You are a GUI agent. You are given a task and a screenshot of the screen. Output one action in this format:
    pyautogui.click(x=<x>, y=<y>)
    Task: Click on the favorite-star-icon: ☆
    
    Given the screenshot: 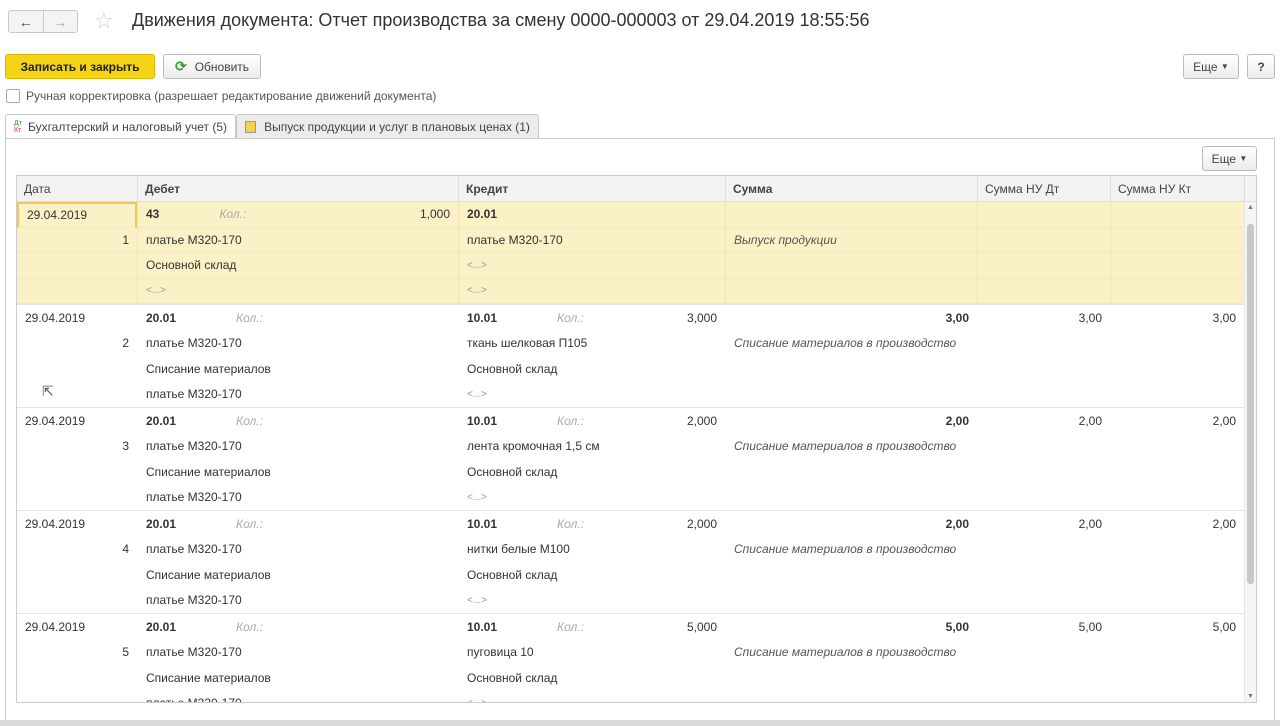 What is the action you would take?
    pyautogui.click(x=104, y=21)
    